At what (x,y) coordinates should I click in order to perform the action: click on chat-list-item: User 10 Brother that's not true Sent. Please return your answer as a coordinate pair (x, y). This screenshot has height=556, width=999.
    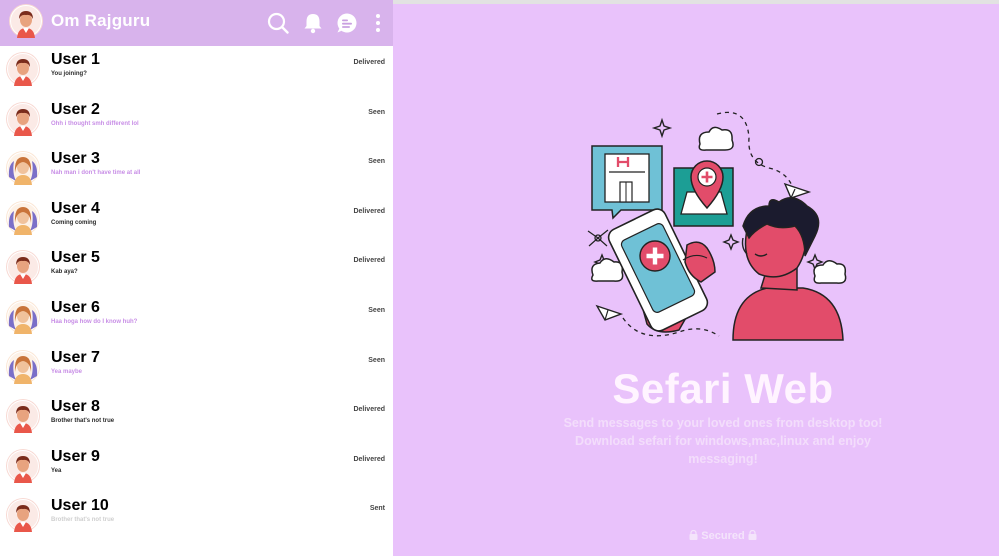
    Looking at the image, I should click on (196, 516).